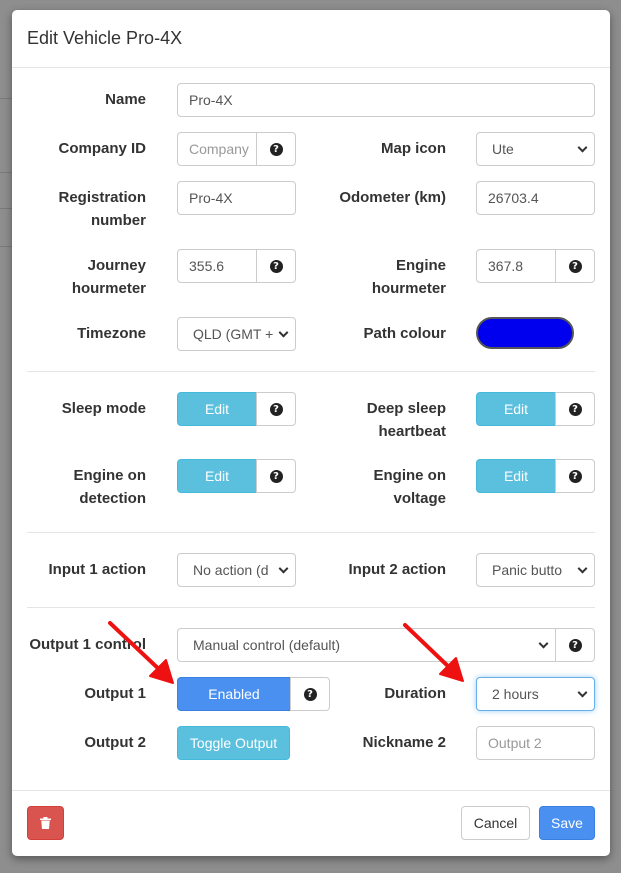  Describe the element at coordinates (433, 652) in the screenshot. I see `arrow-to-duration` at that location.